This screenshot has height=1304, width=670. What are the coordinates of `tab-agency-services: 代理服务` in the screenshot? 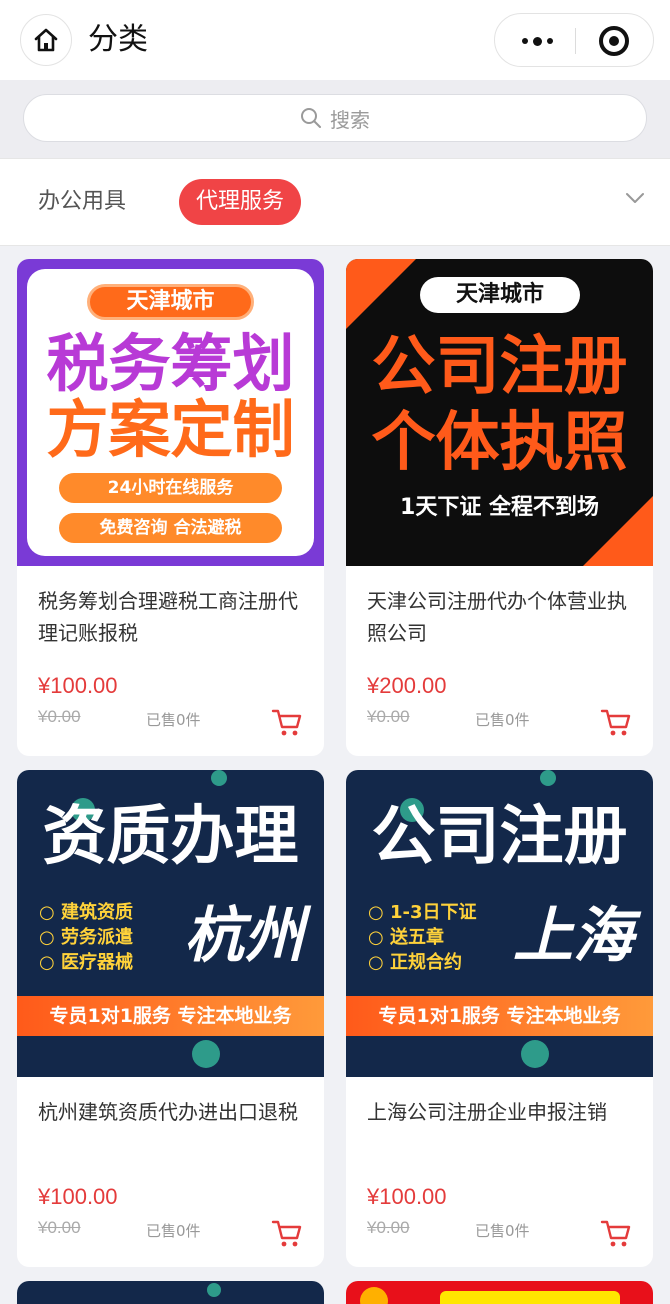 It's located at (240, 202).